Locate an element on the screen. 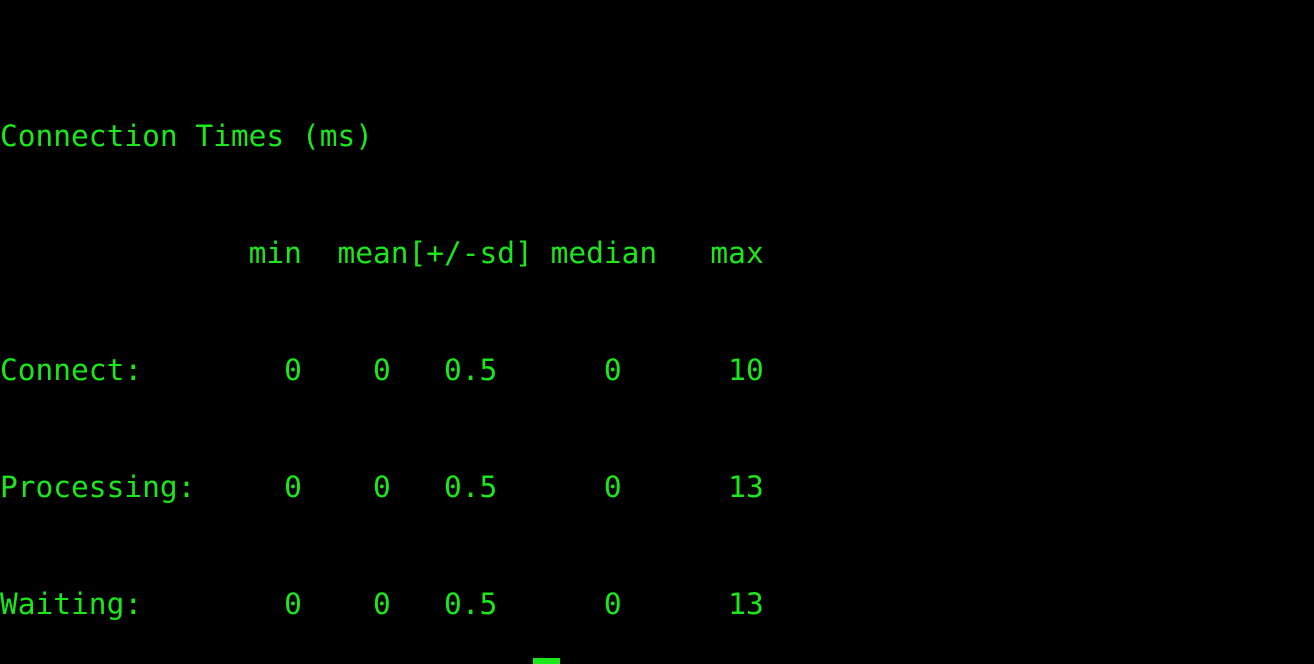 This screenshot has width=1314, height=664. block-cursor is located at coordinates (546, 661).